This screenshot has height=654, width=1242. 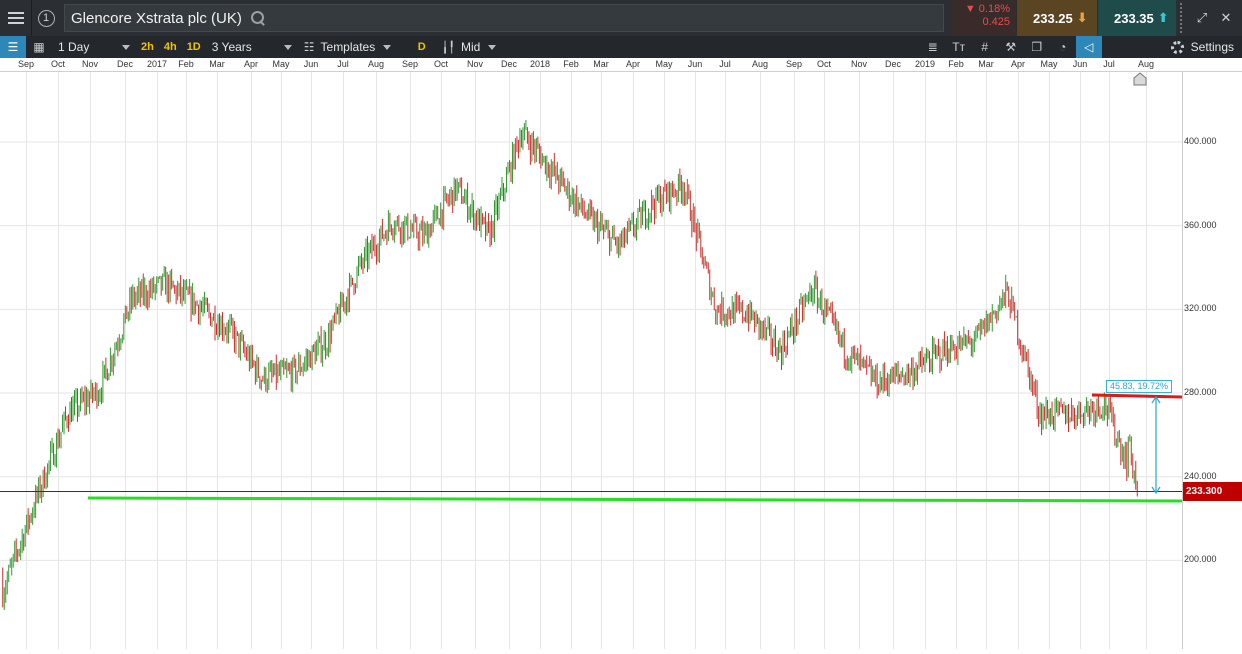 I want to click on settings-button: Settings, so click(x=1206, y=47).